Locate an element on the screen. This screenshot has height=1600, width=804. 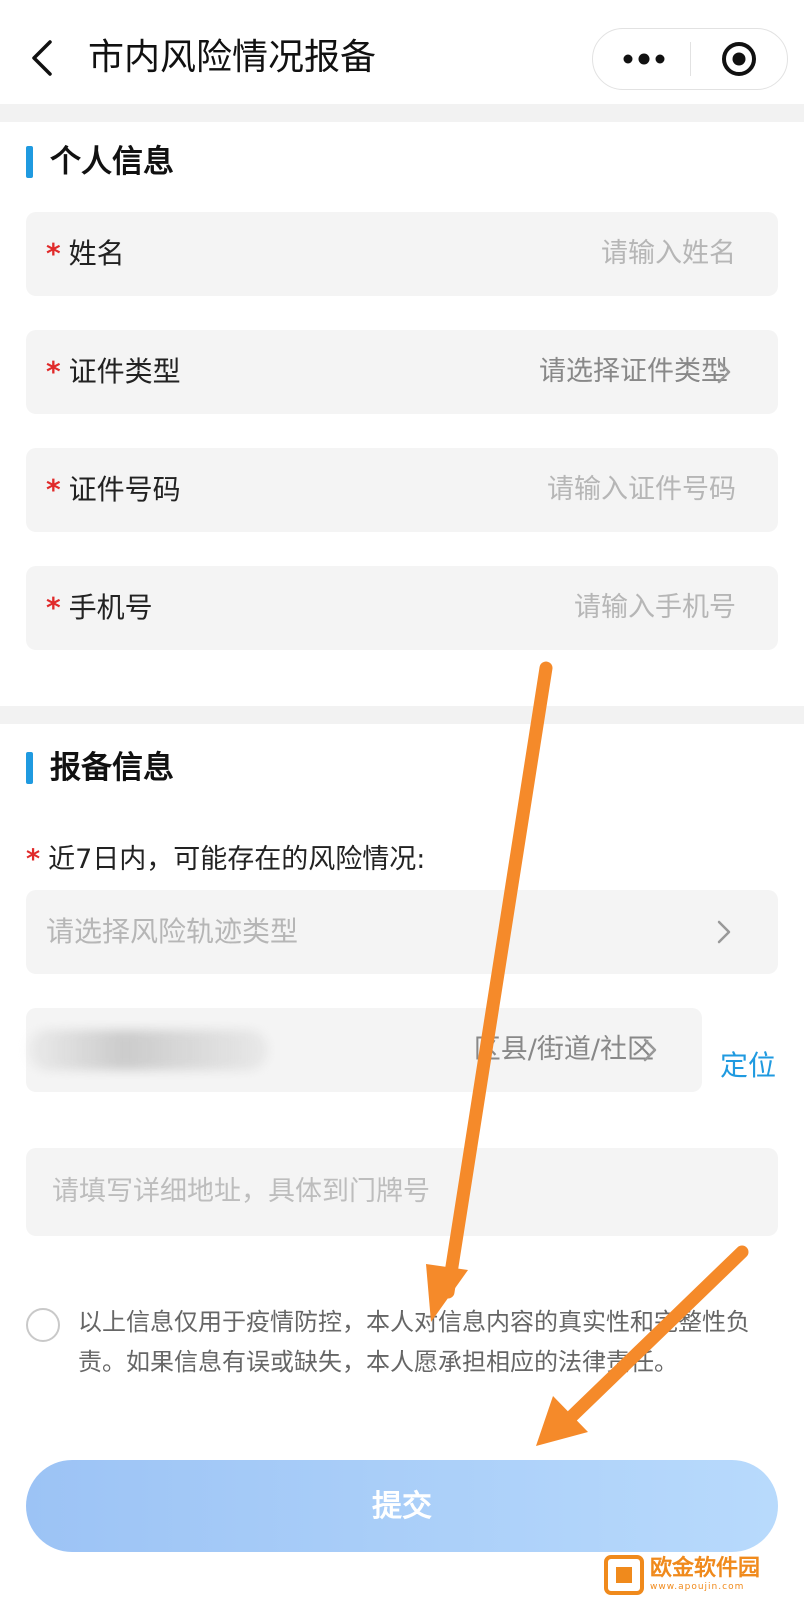
id-number-label: * 证件号码 is located at coordinates (113, 490).